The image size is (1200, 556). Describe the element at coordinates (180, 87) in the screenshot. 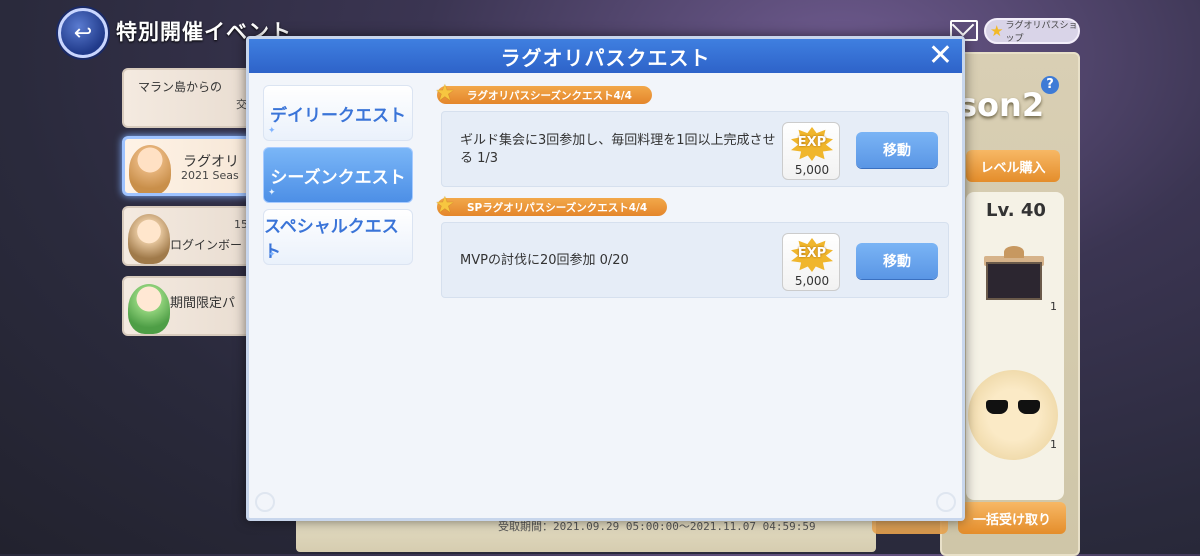

I see `event-label: マラン島からの` at that location.